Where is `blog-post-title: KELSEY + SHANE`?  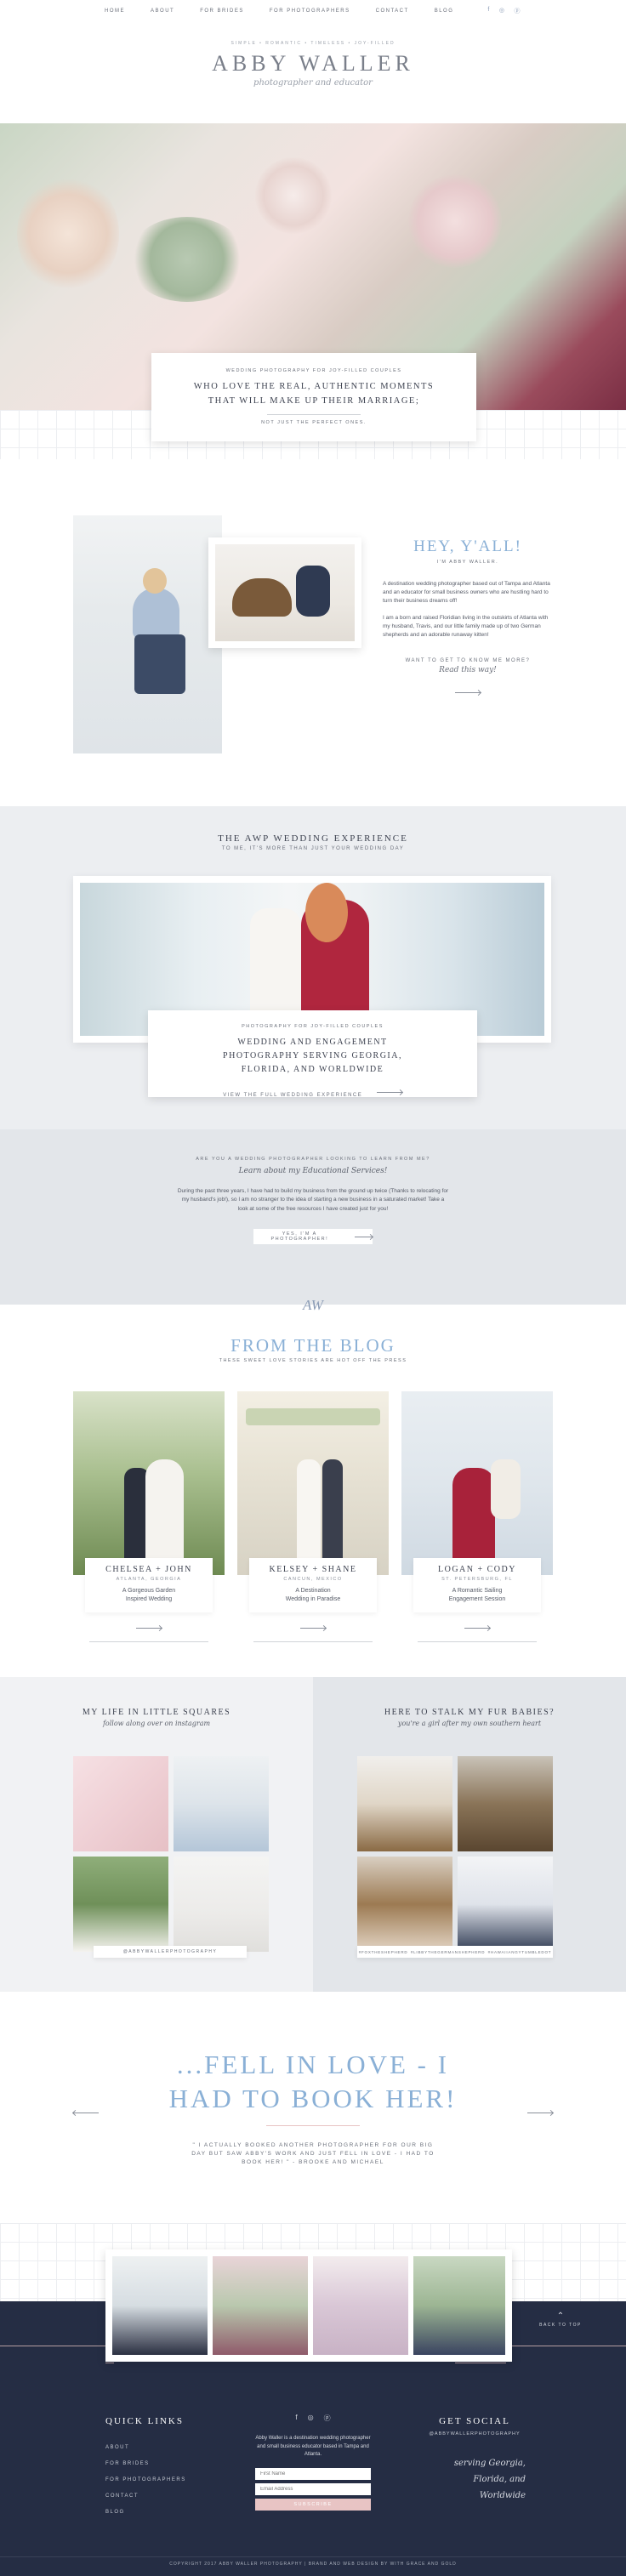
blog-post-title: KELSEY + SHANE is located at coordinates (313, 1569).